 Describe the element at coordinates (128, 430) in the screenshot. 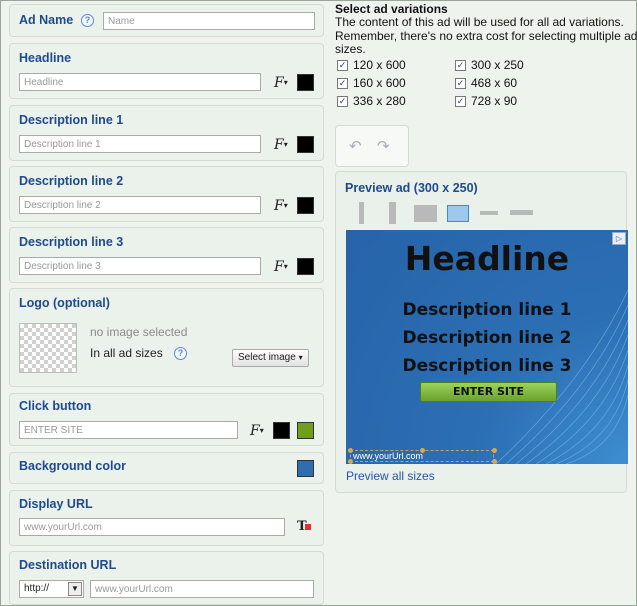

I see `click-button-input` at that location.